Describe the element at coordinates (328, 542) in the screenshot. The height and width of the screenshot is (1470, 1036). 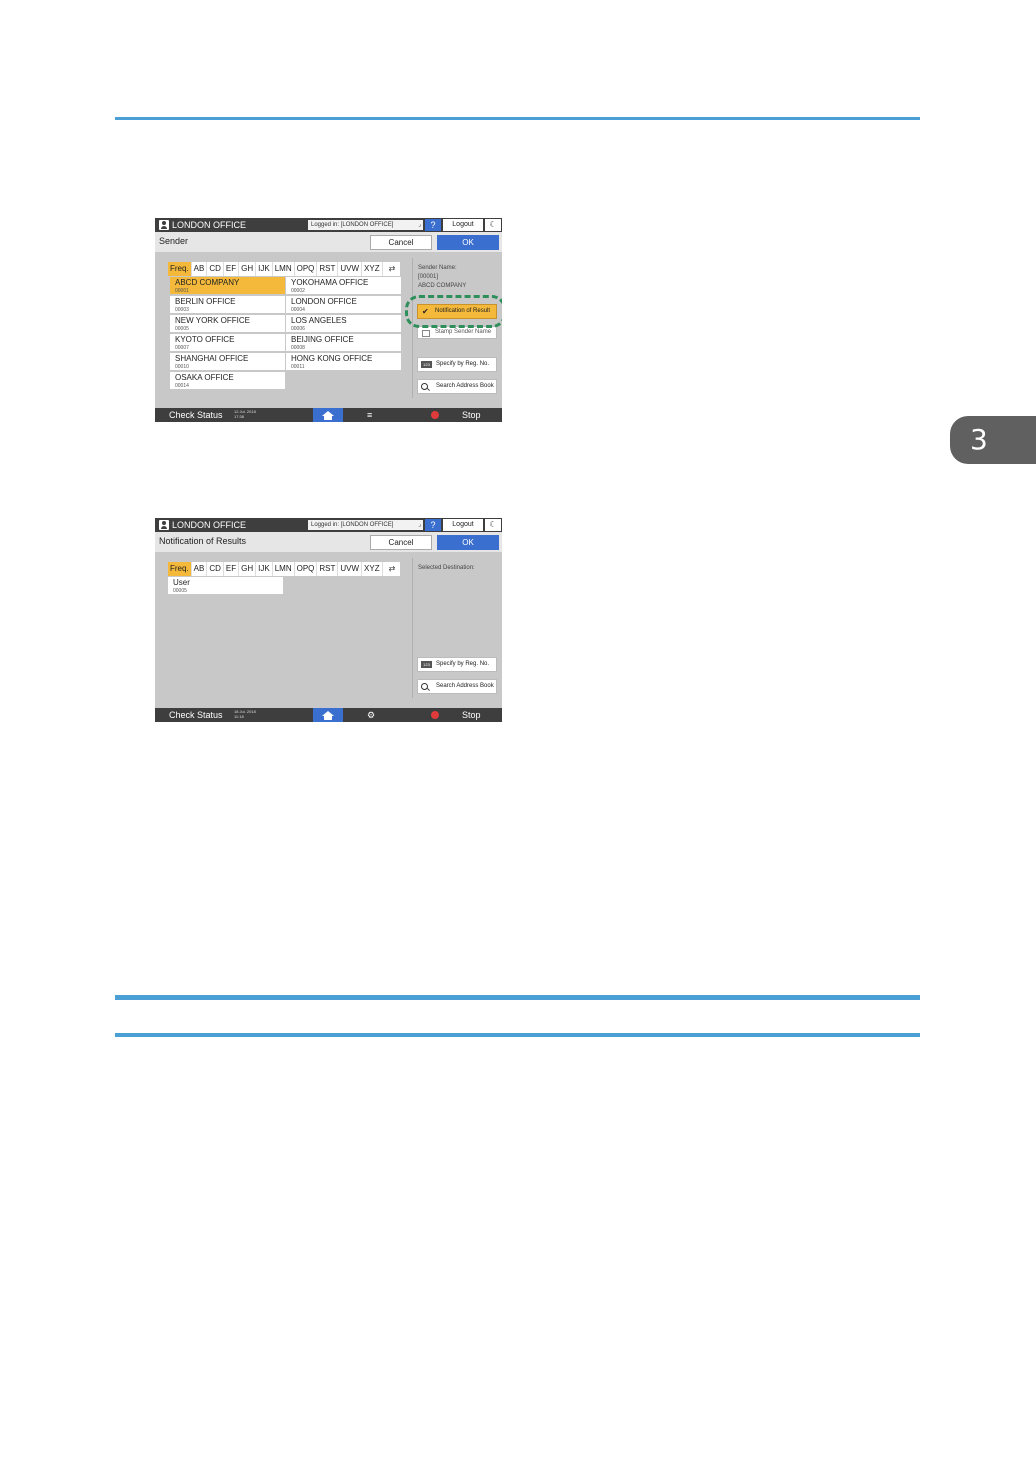
I see `title-bar: Notification of Results Cancel OK` at that location.